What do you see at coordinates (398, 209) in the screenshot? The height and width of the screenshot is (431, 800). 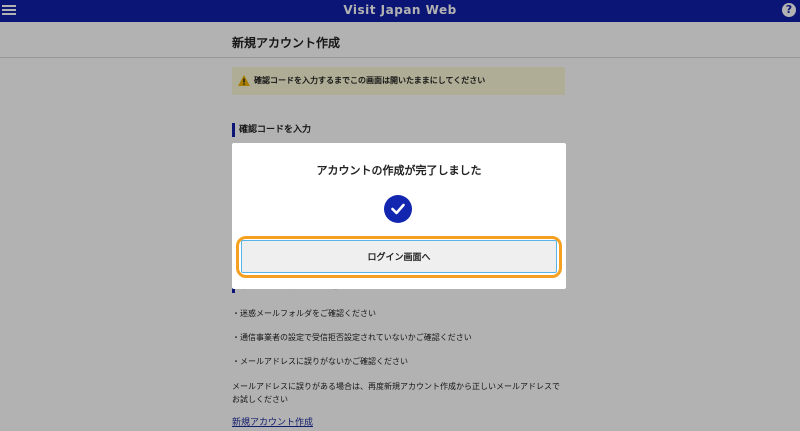 I see `check-circle-icon` at bounding box center [398, 209].